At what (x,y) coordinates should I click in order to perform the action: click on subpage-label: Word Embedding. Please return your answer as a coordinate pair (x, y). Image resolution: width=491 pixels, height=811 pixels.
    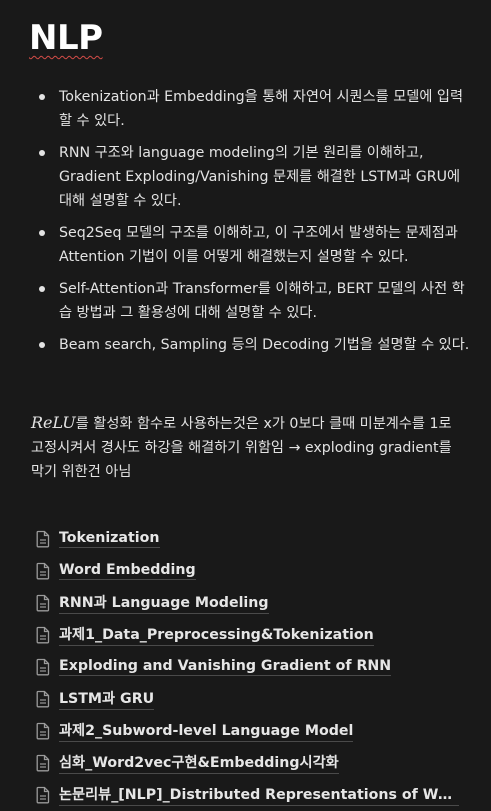
    Looking at the image, I should click on (127, 571).